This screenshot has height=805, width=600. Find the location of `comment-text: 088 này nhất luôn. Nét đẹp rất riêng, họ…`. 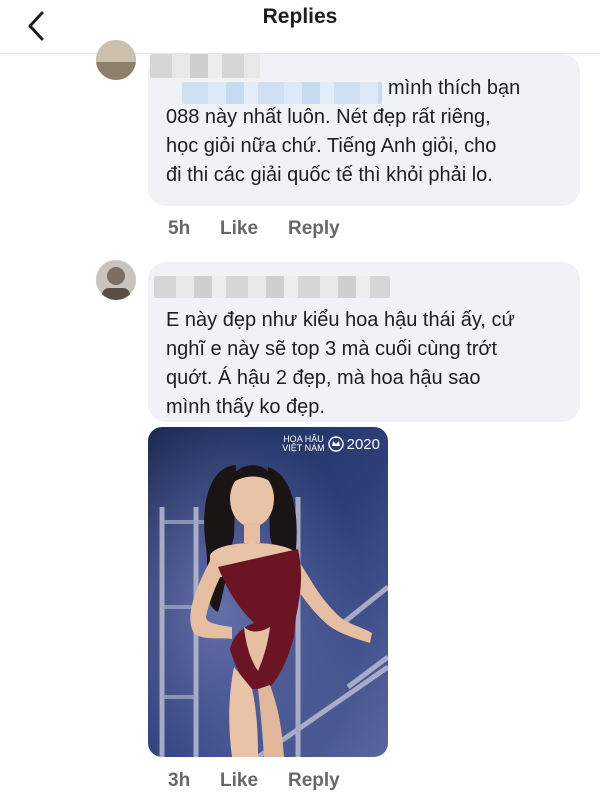

comment-text: 088 này nhất luôn. Nét đẹp rất riêng, họ… is located at coordinates (331, 146).